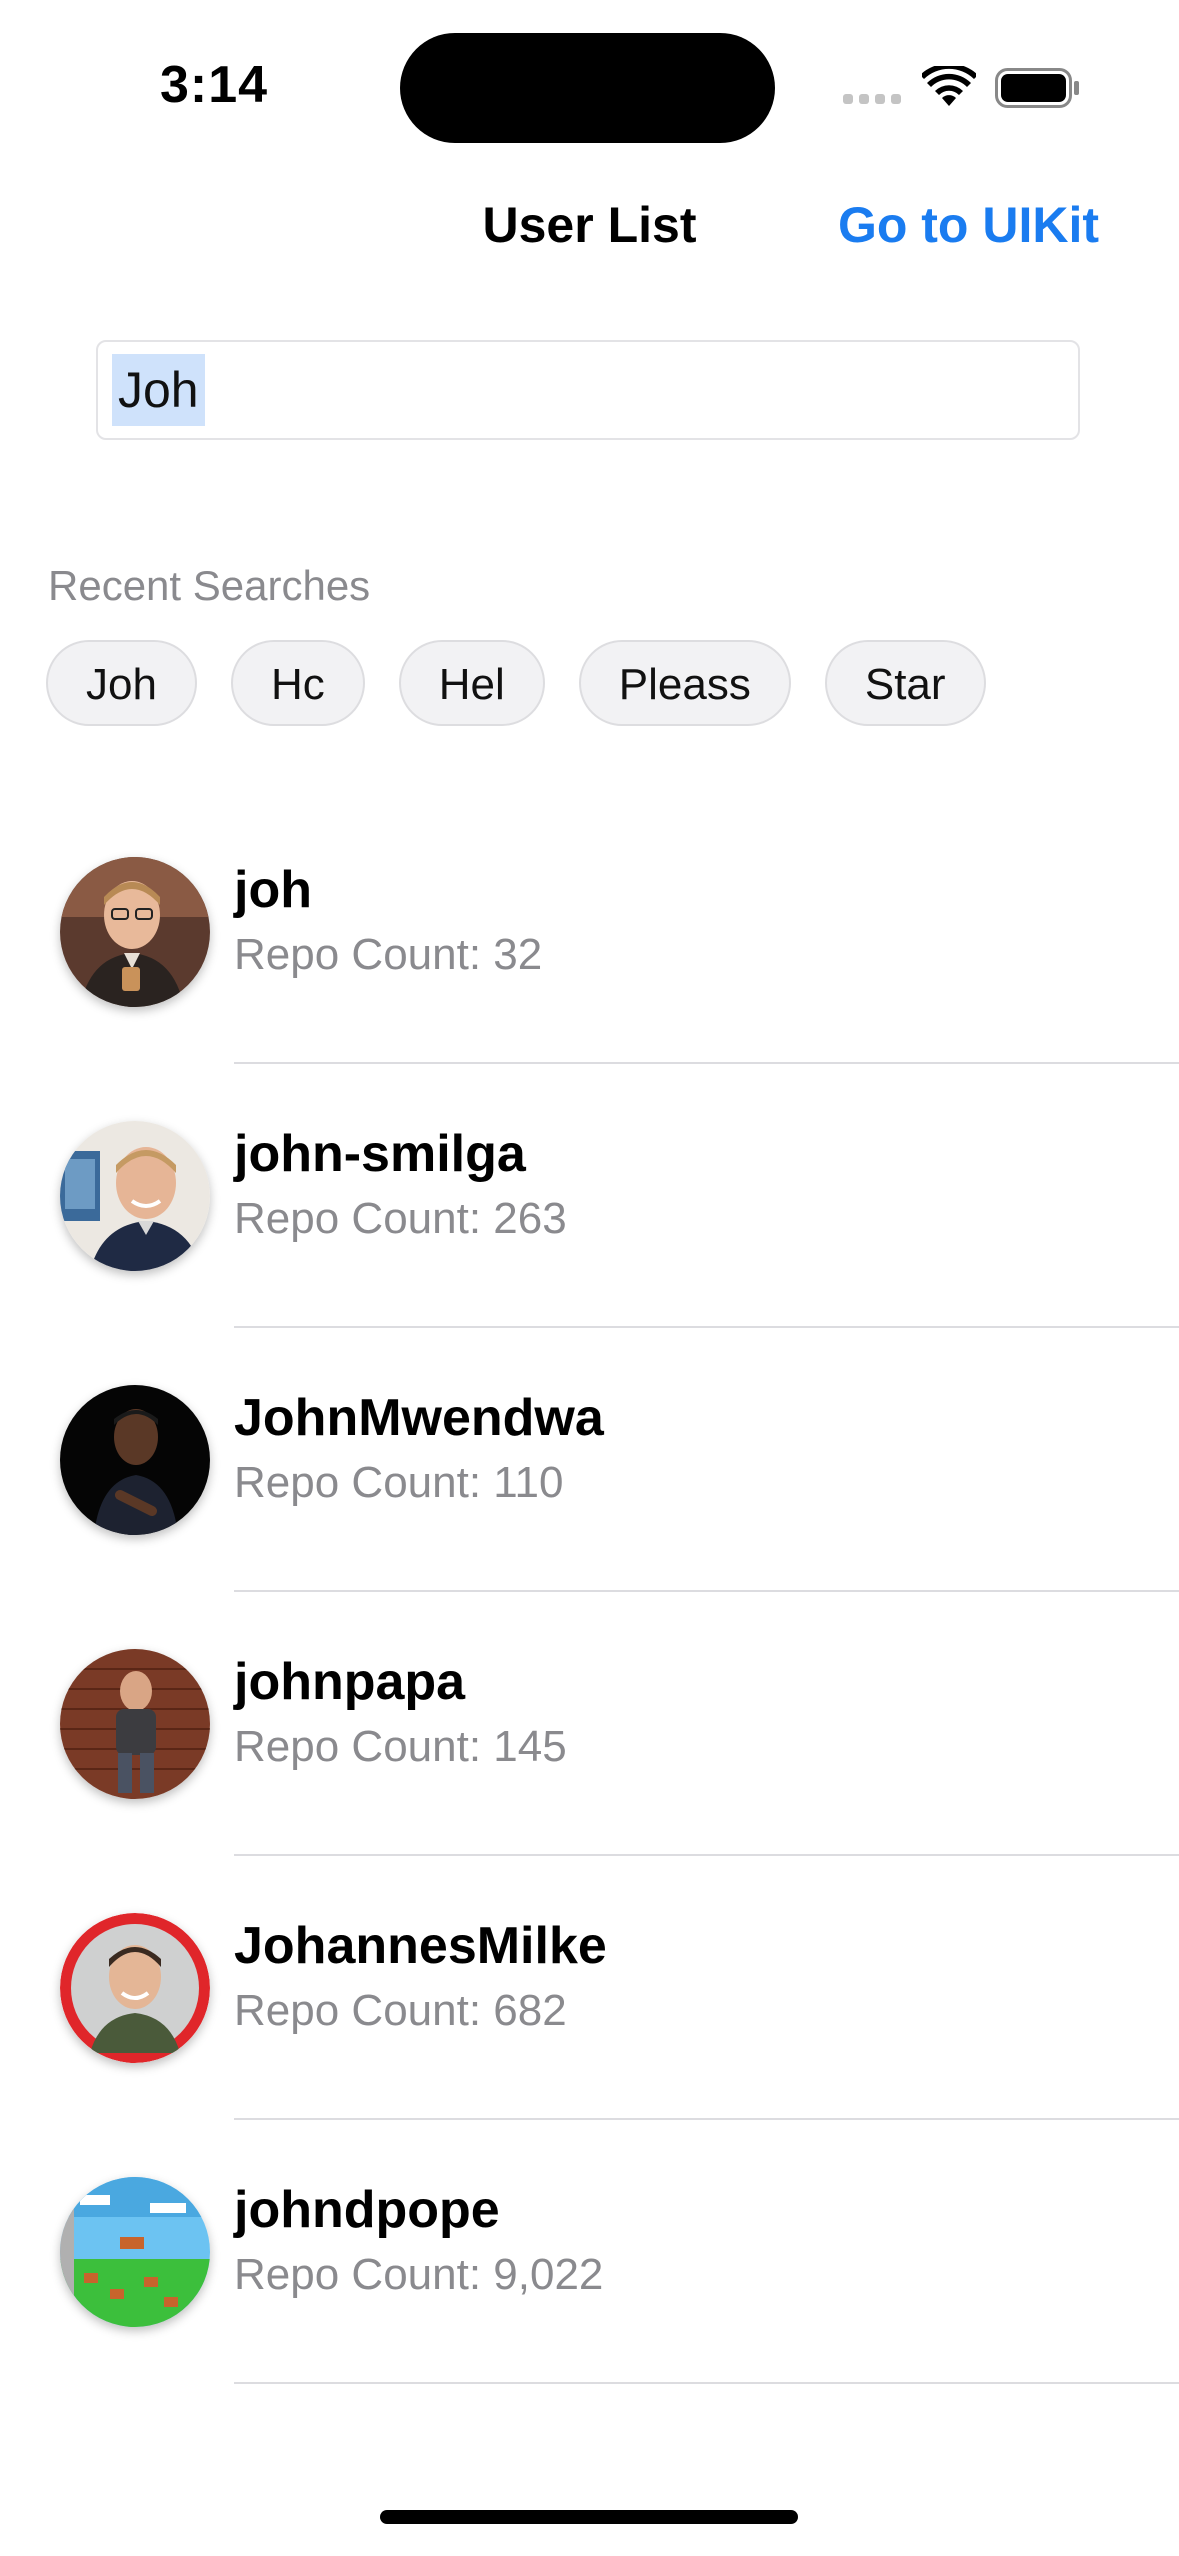 This screenshot has height=2556, width=1179. Describe the element at coordinates (589, 1988) in the screenshot. I see `user-row: JohannesMilke Repo Count: 682` at that location.